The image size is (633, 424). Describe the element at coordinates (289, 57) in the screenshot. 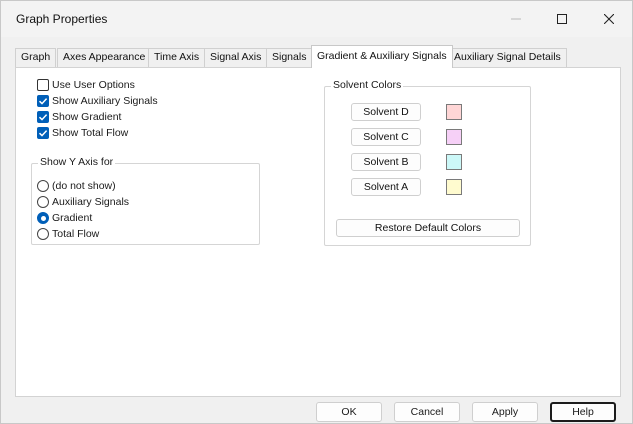

I see `tab-signals: Signals` at that location.